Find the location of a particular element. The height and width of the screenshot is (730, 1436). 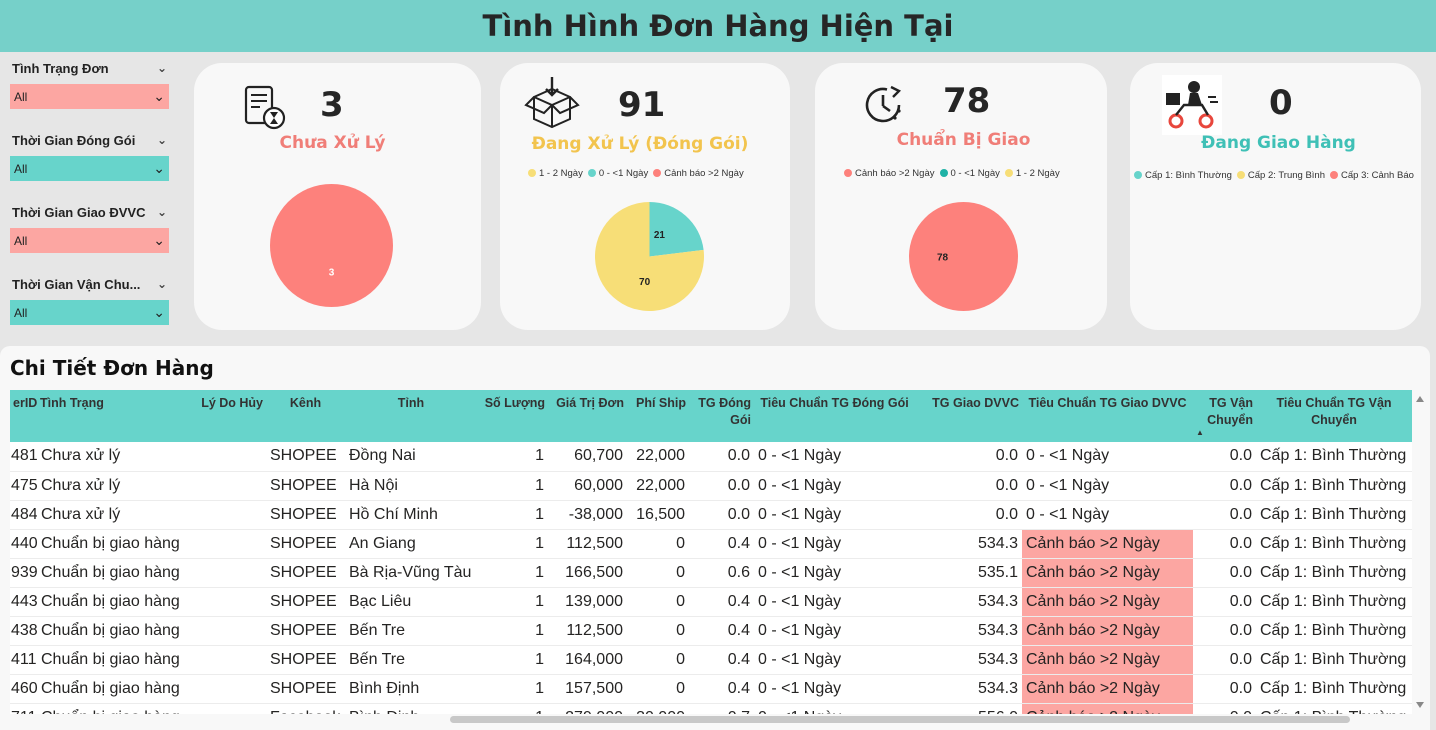

card-label: Đang Giao Hàng is located at coordinates (1278, 143).